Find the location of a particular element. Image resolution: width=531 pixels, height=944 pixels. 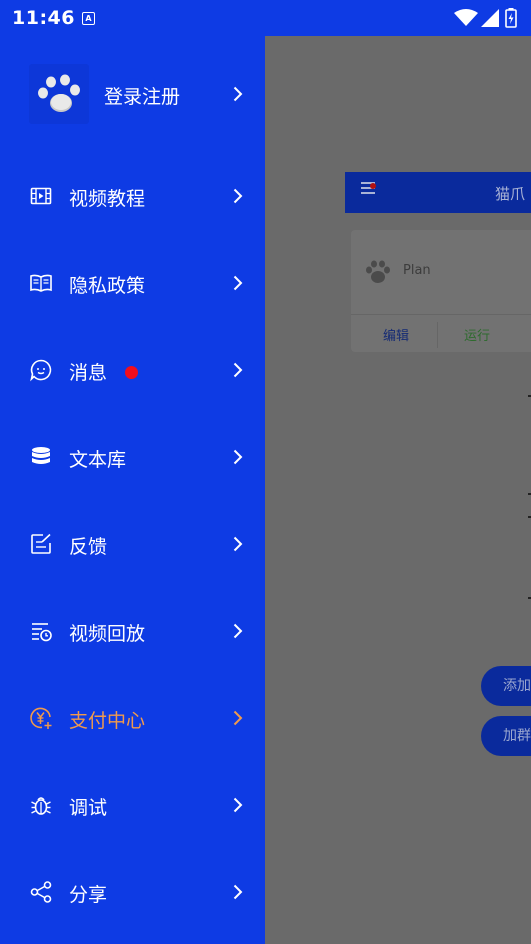

background-toolbar: 猫爪 is located at coordinates (438, 192).